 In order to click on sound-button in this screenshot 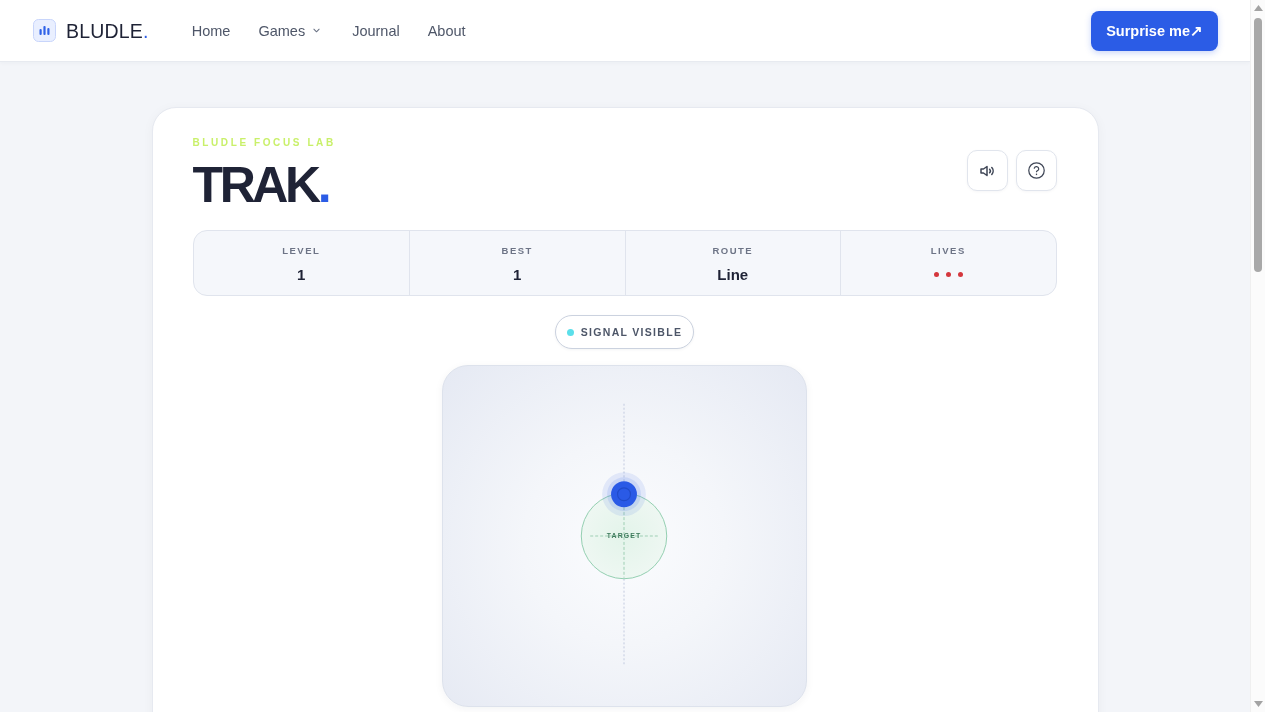, I will do `click(987, 170)`.